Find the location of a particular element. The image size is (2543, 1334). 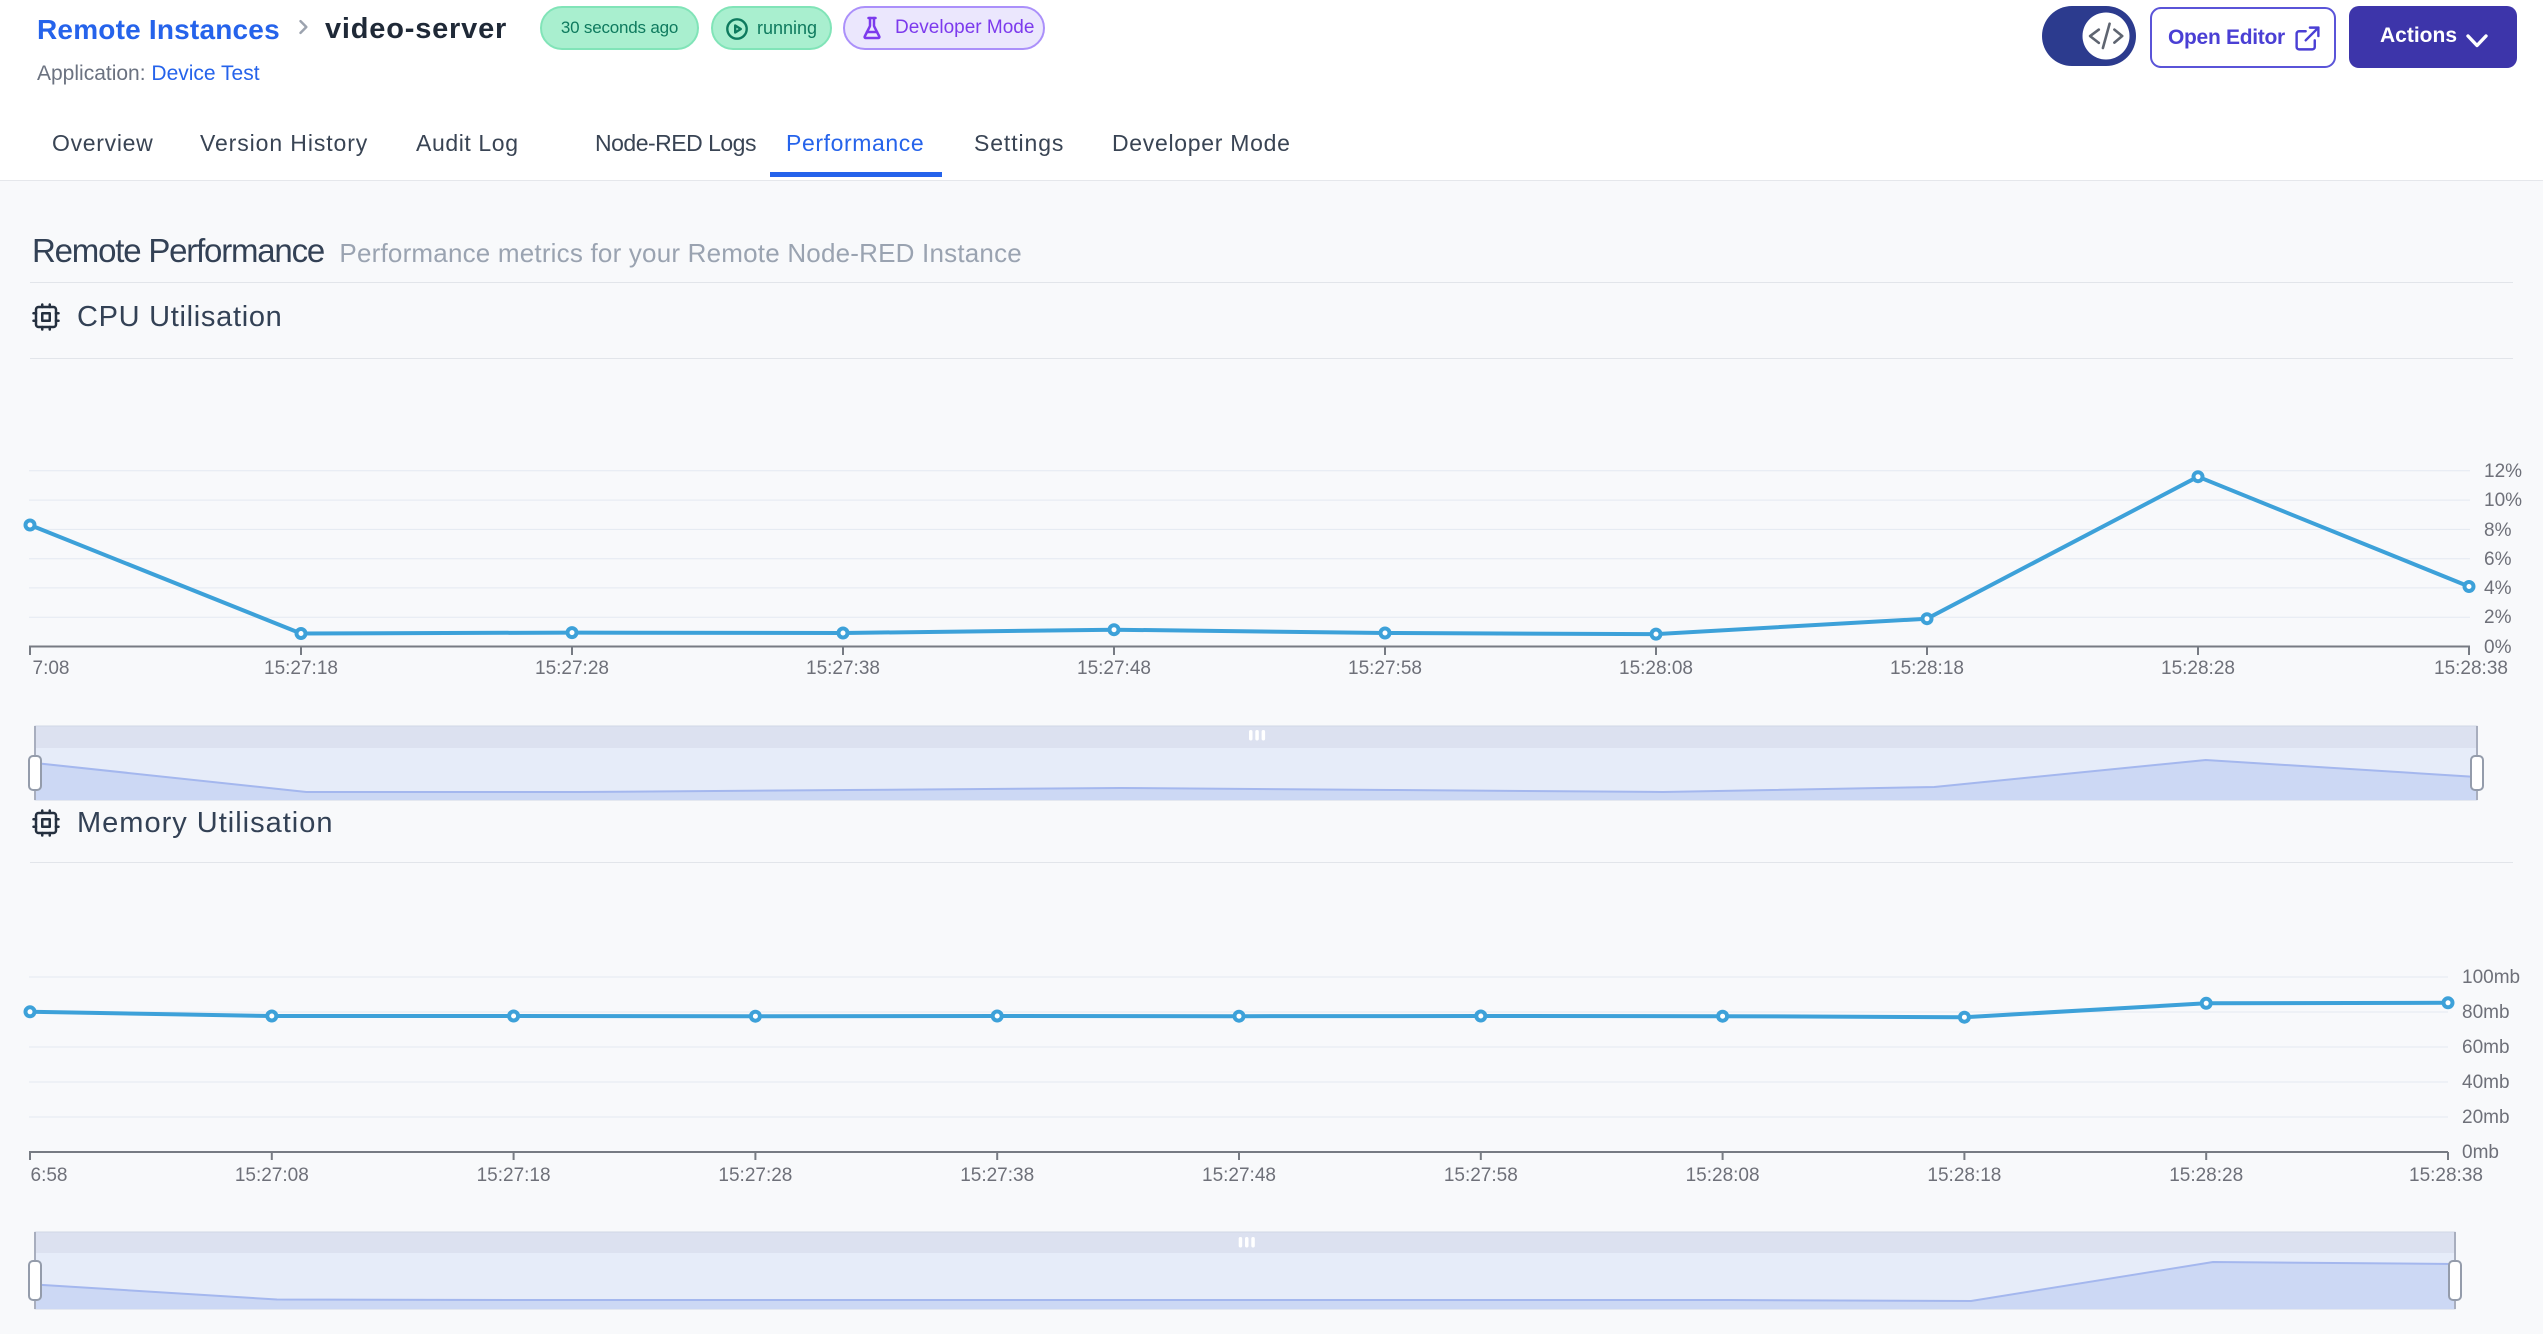

svg-text: 12% is located at coordinates (2503, 471).